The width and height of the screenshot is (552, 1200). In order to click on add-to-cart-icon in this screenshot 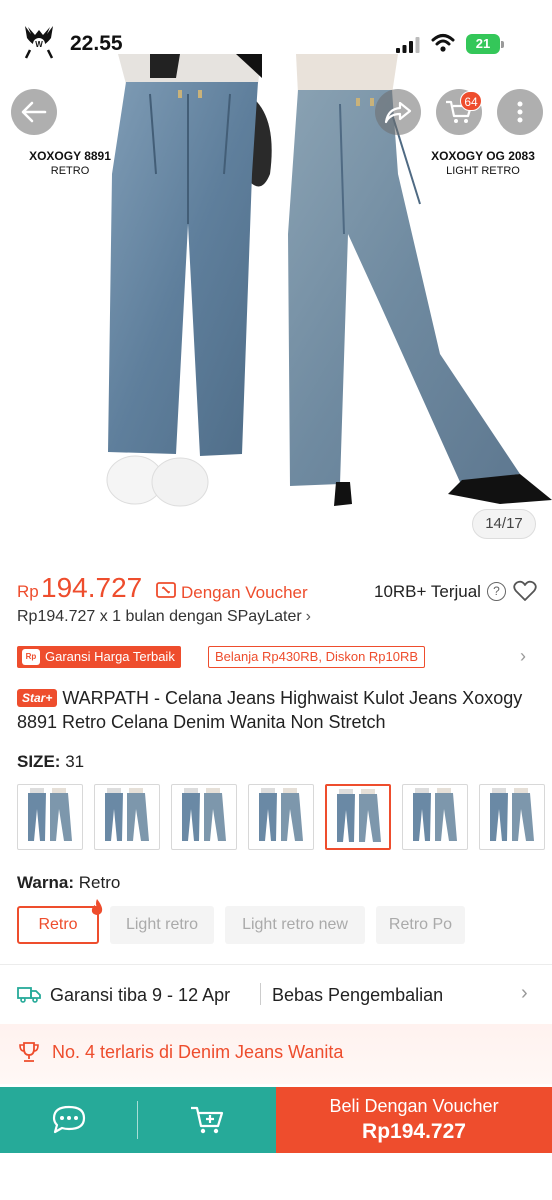, I will do `click(207, 1120)`.